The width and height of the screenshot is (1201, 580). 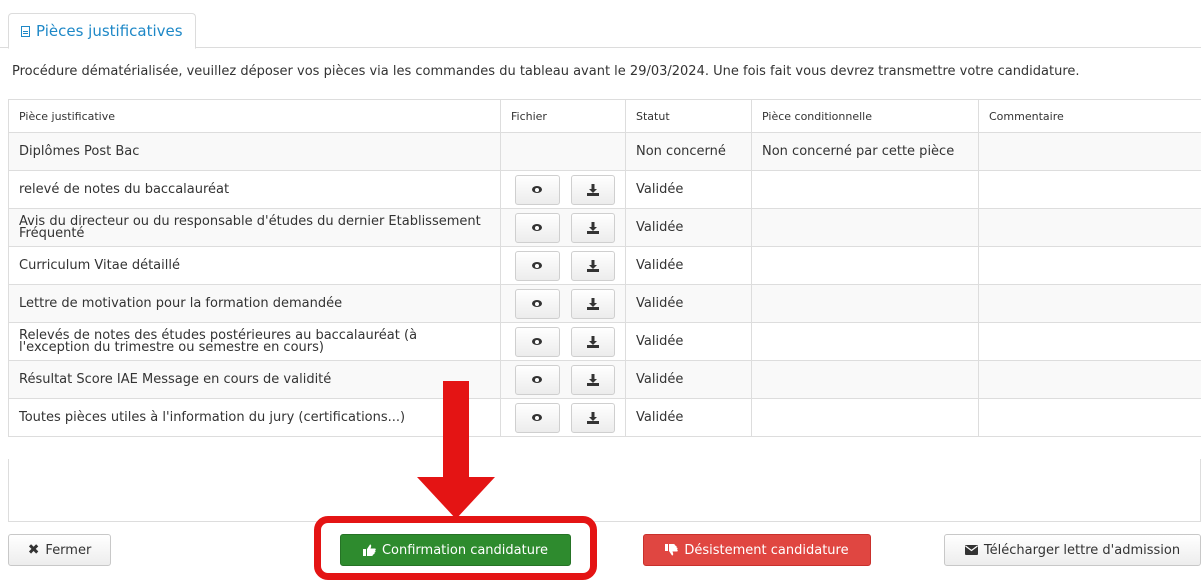 I want to click on tab-label: Pièces justificatives, so click(x=109, y=31).